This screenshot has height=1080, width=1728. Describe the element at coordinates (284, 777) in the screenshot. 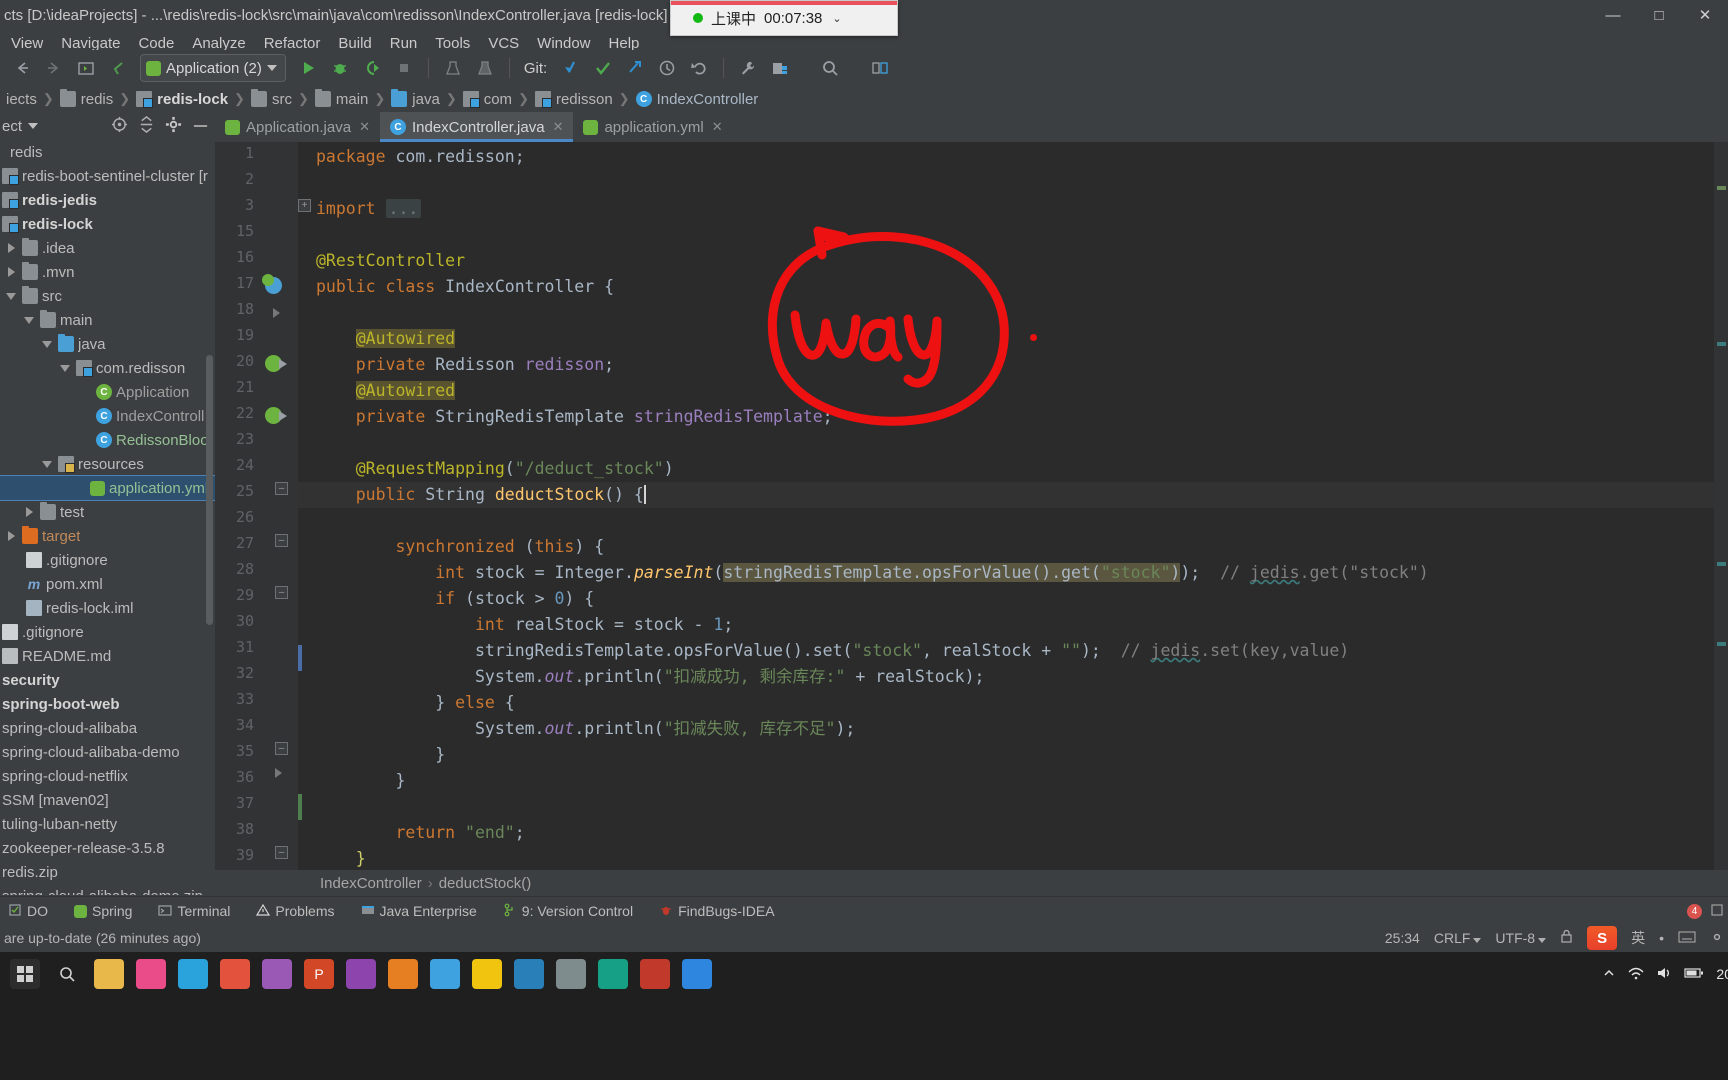

I see `fold-region-tri-icon` at that location.